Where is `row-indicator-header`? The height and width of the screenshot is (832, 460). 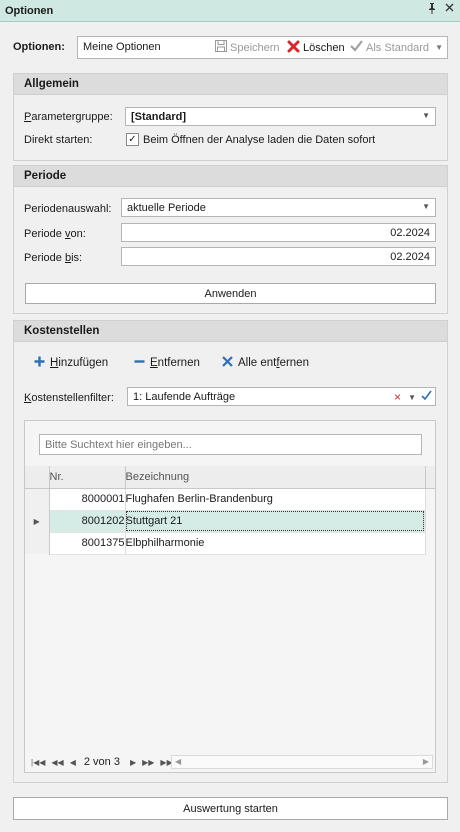
row-indicator-header is located at coordinates (37, 477).